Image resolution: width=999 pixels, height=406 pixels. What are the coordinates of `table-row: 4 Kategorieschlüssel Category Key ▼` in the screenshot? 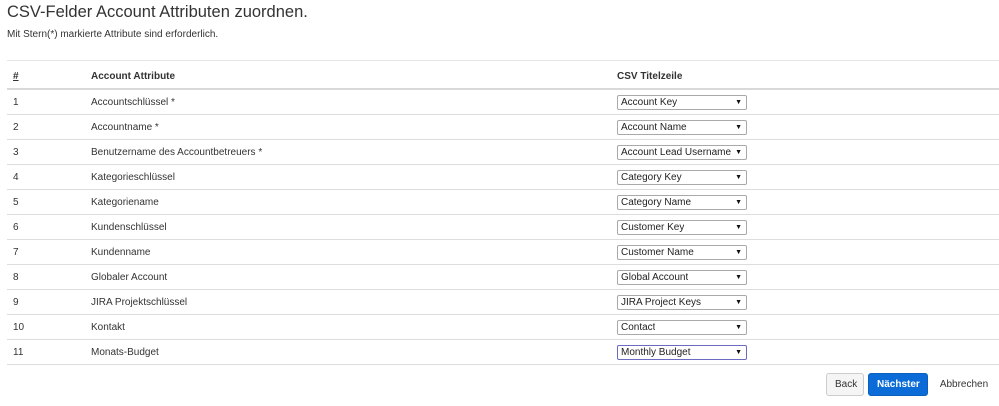 It's located at (503, 177).